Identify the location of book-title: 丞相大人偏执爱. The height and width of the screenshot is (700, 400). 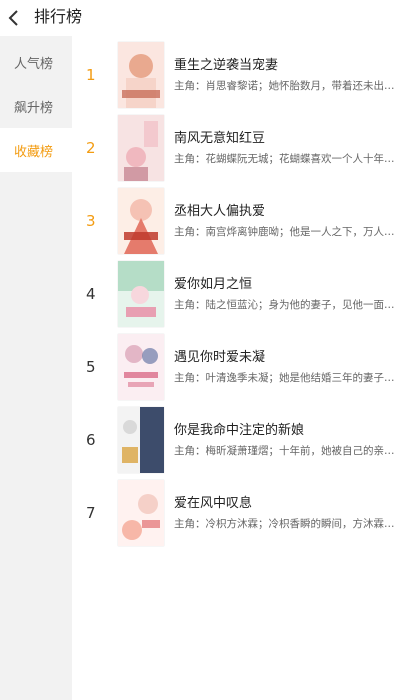
(220, 211).